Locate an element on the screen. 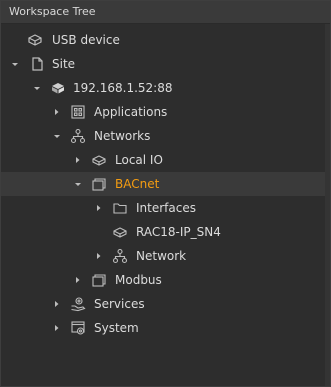 This screenshot has width=331, height=387. applications-icon is located at coordinates (78, 112).